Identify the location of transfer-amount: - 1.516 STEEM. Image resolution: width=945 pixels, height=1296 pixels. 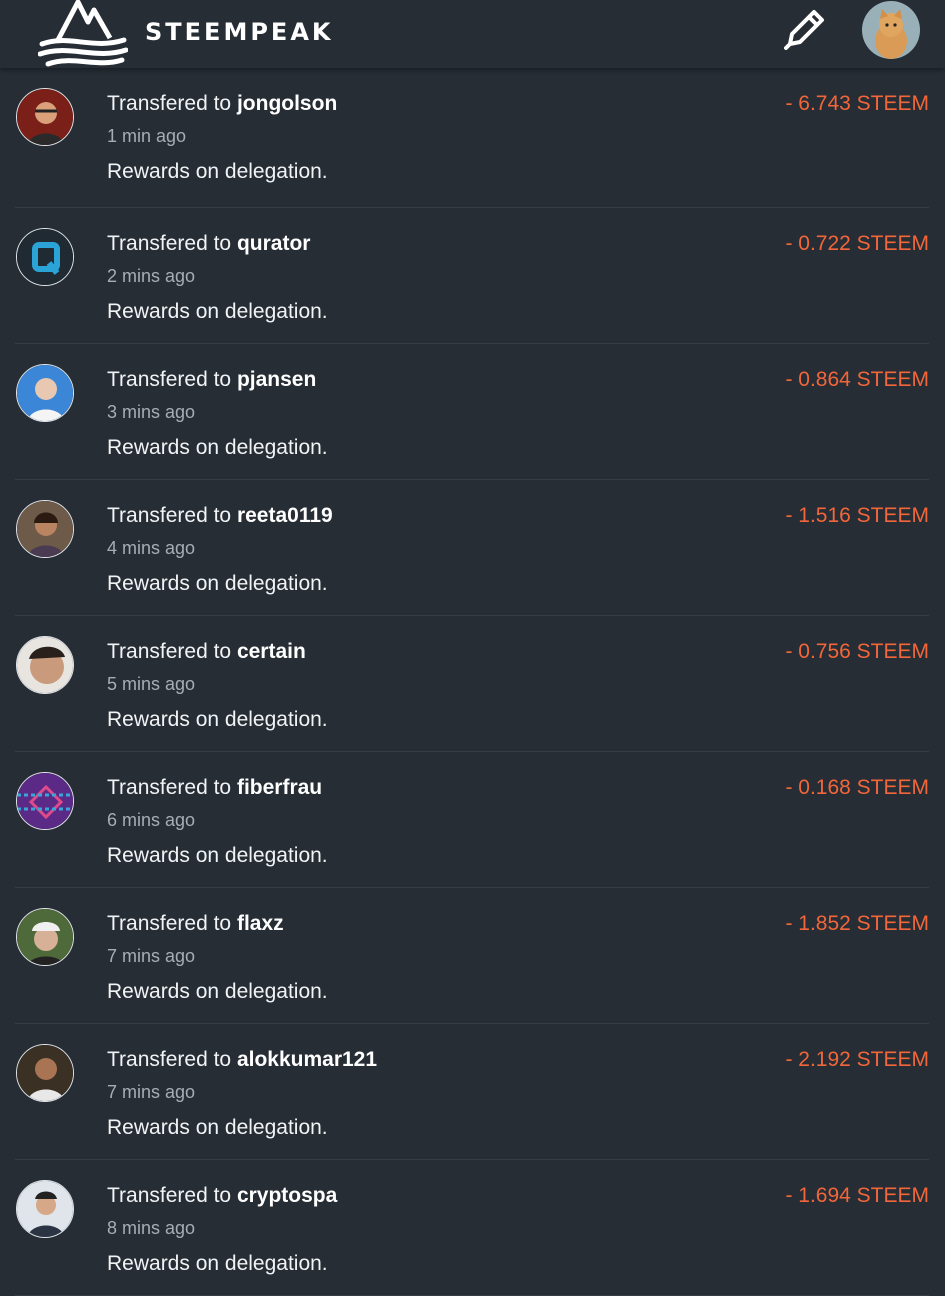
(857, 515).